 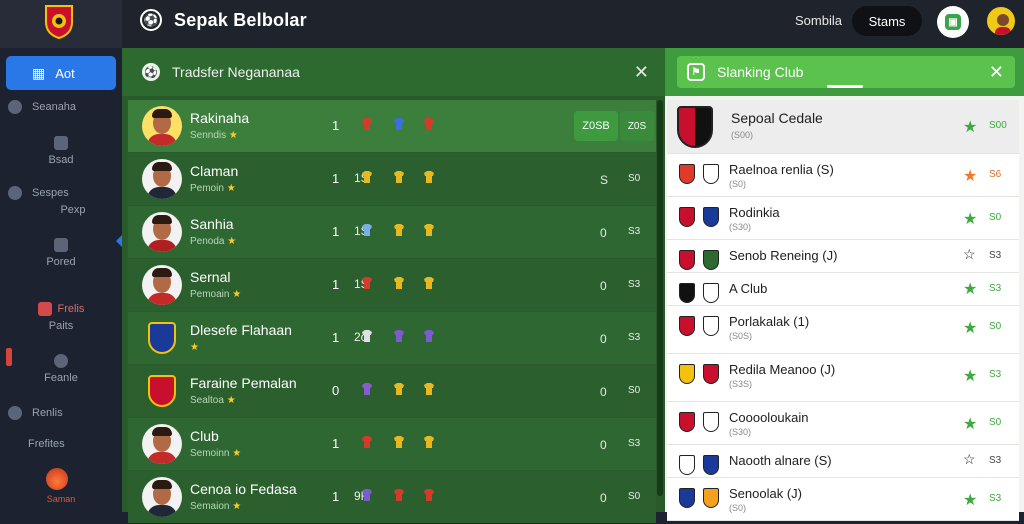 What do you see at coordinates (61, 499) in the screenshot?
I see `sidebar-bottom-label: Saman` at bounding box center [61, 499].